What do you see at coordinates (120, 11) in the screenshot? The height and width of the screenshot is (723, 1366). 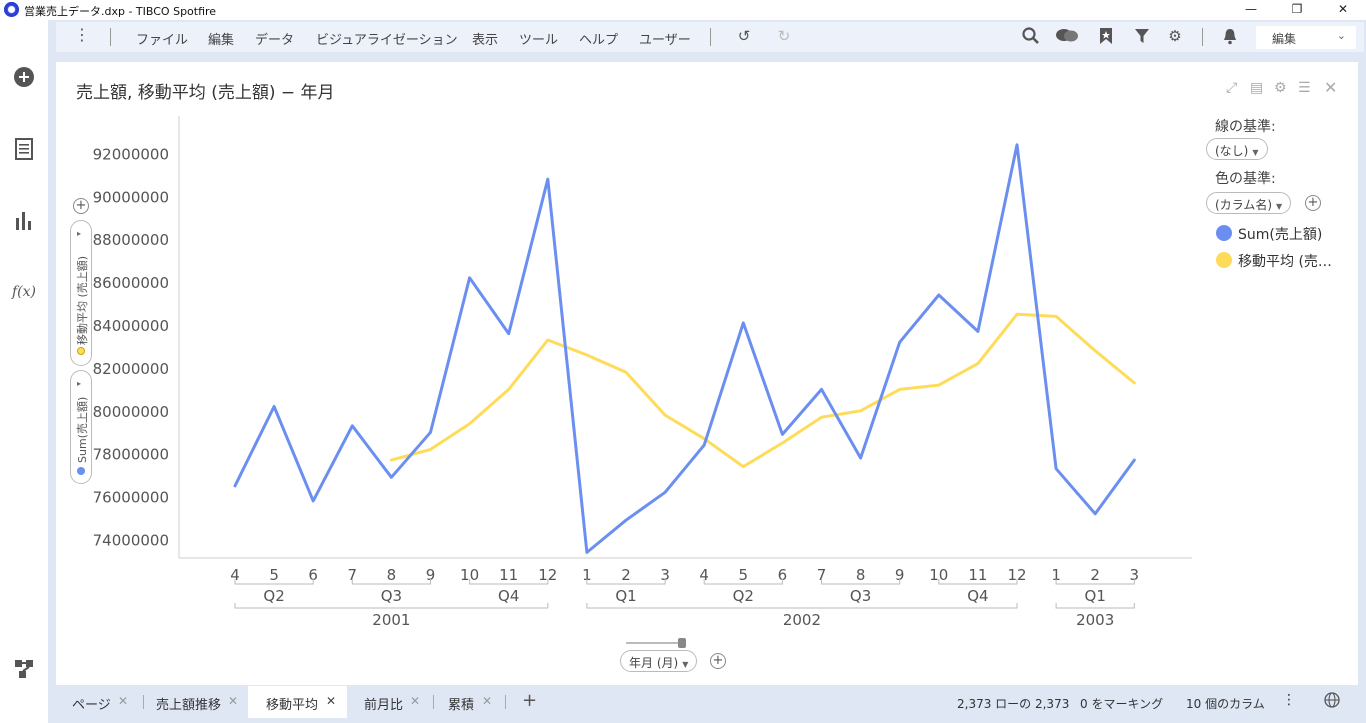 I see `window-title: 営業売上データ.dxp - TIBCO Spotfire` at bounding box center [120, 11].